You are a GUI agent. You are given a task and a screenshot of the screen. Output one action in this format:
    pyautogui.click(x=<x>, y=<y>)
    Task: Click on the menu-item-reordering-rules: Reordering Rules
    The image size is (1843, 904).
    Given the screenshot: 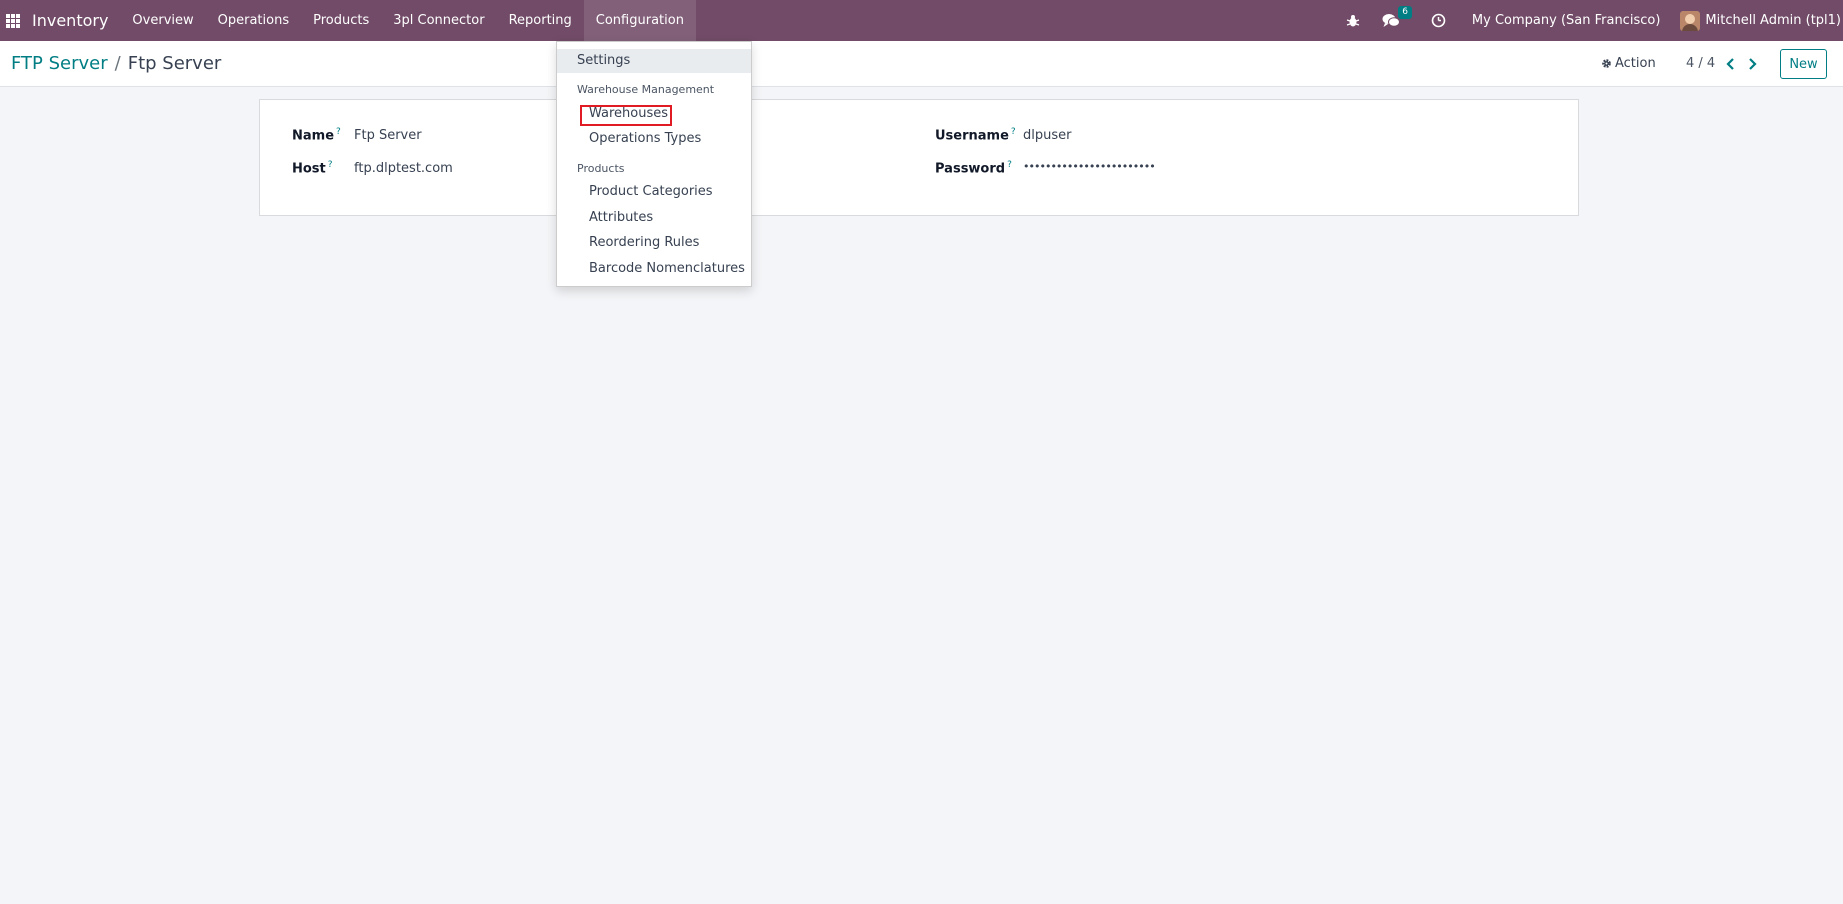 What is the action you would take?
    pyautogui.click(x=654, y=243)
    